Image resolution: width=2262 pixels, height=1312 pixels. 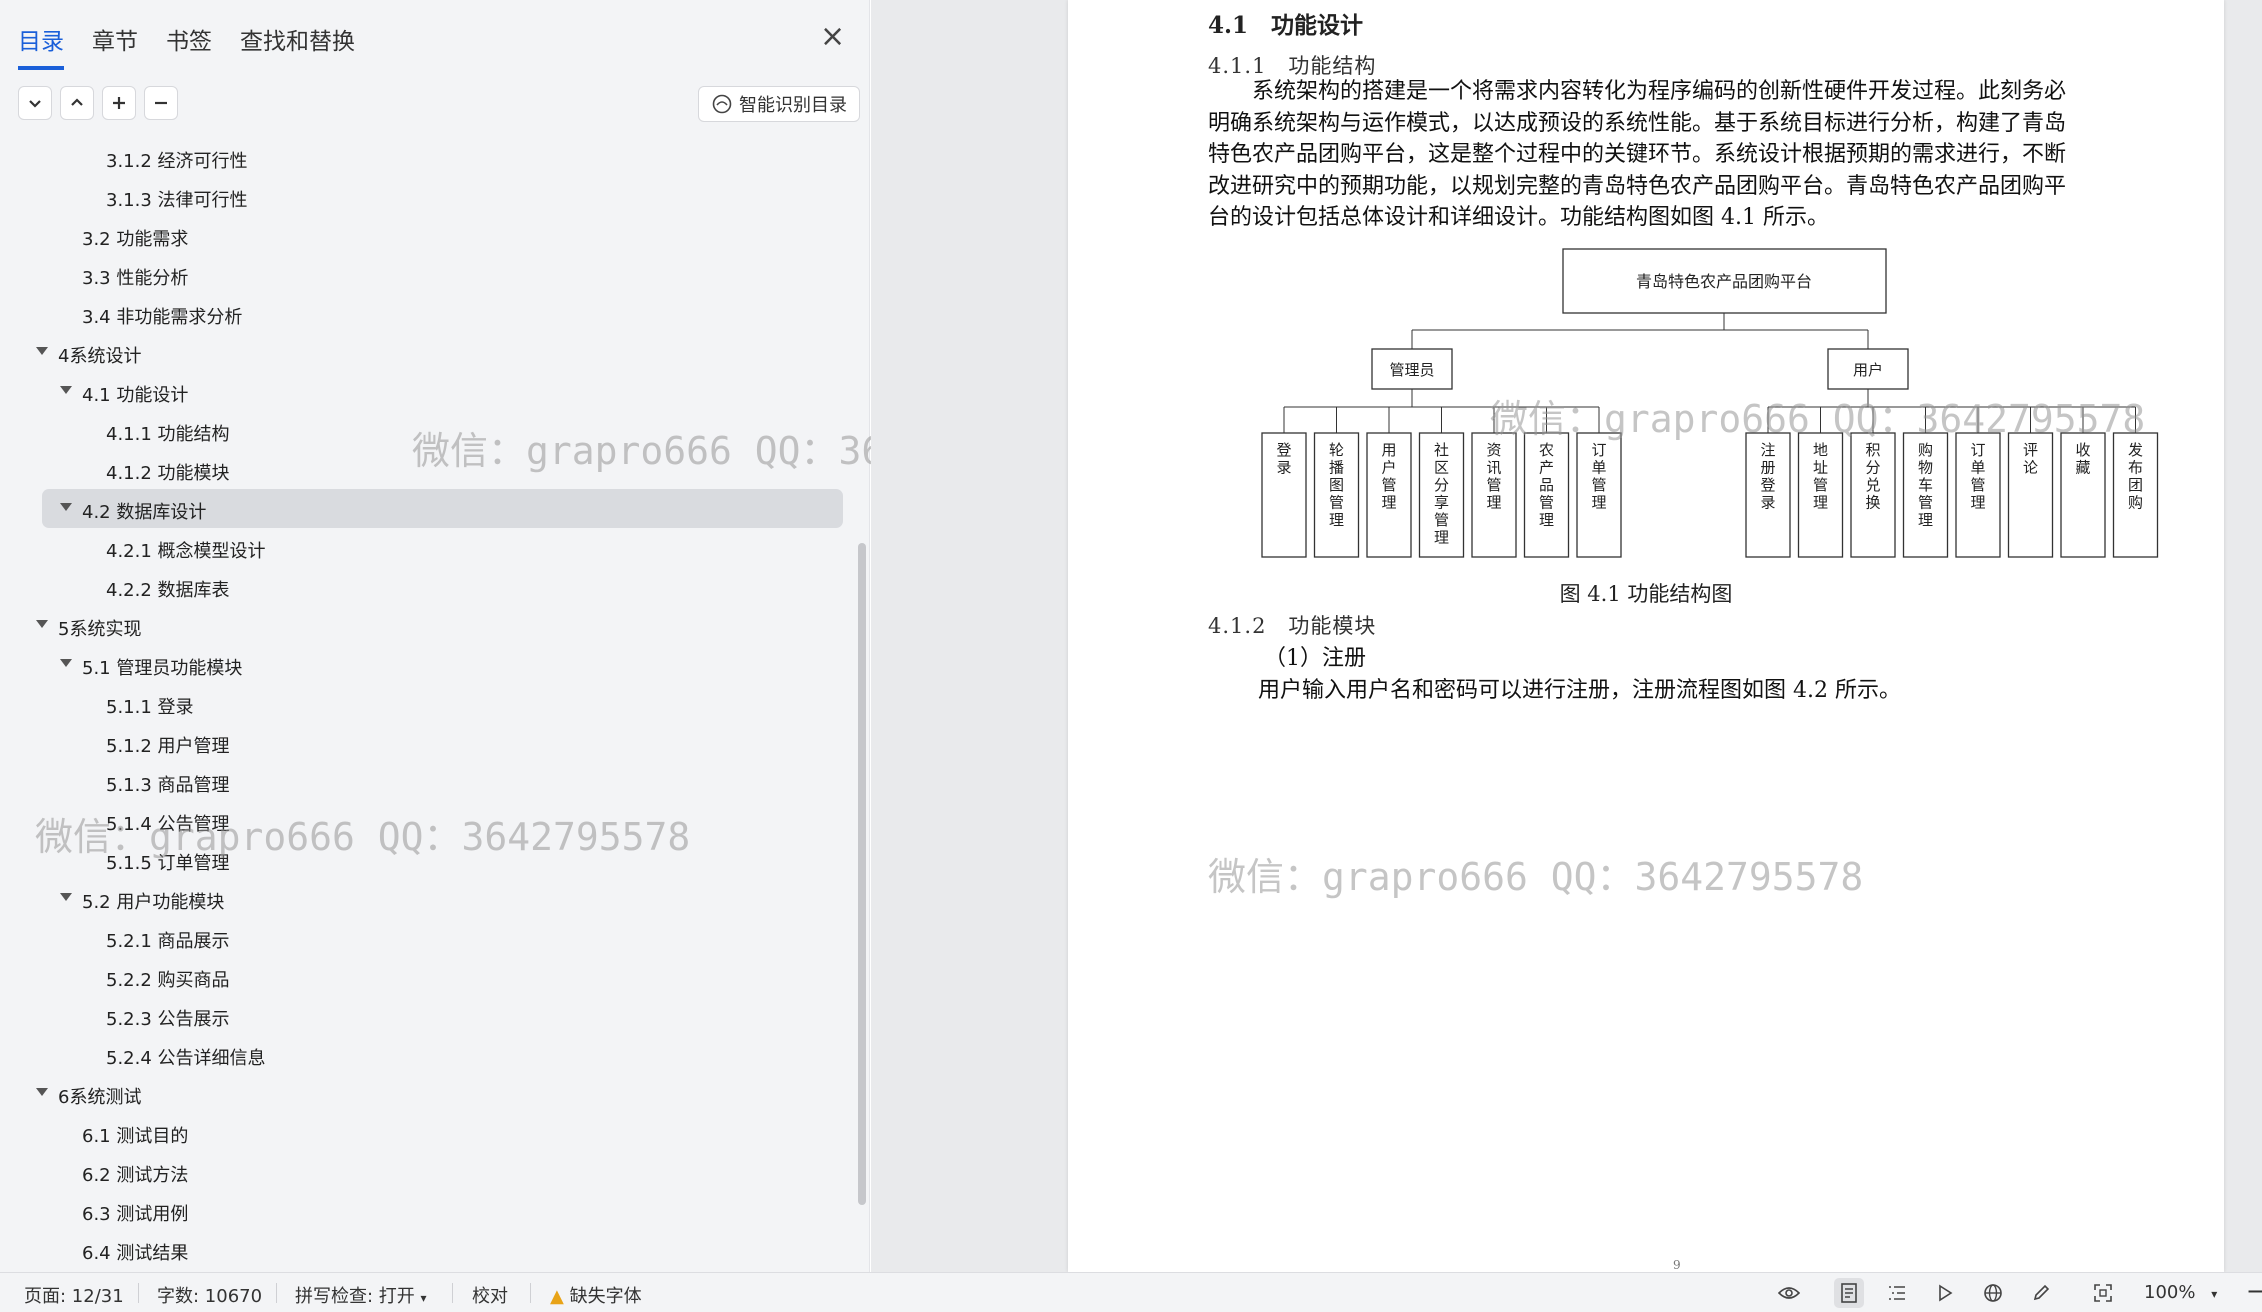 I want to click on smart-toc-label: 智能识别目录, so click(x=793, y=105).